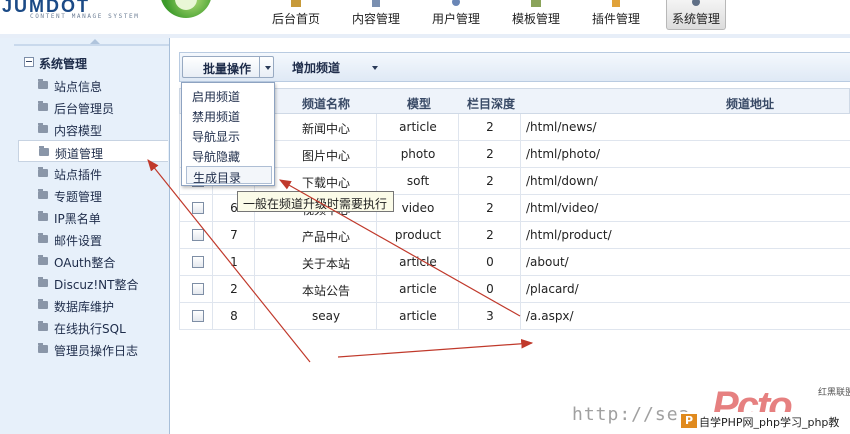  I want to click on sidebar-top-border, so click(91, 45).